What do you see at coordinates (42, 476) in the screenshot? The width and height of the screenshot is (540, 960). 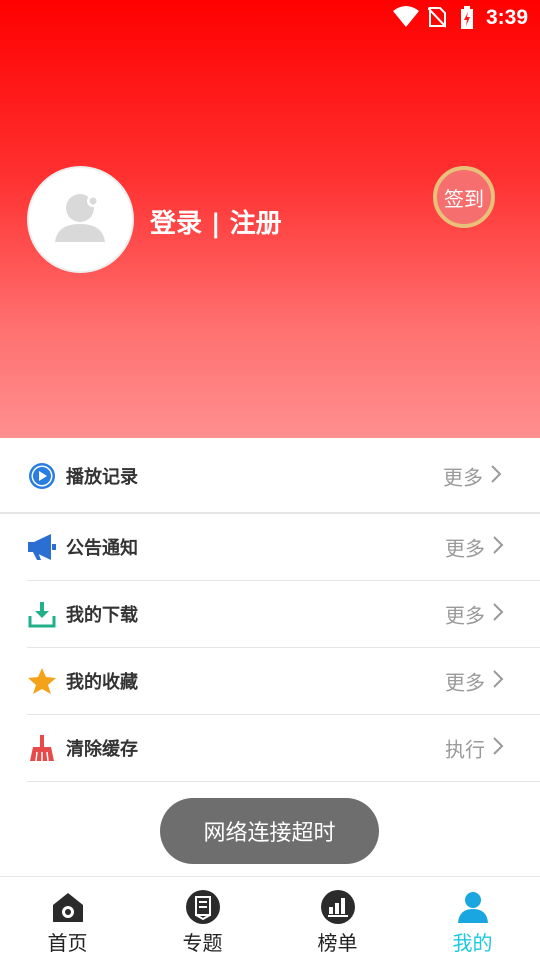 I see `play-icon` at bounding box center [42, 476].